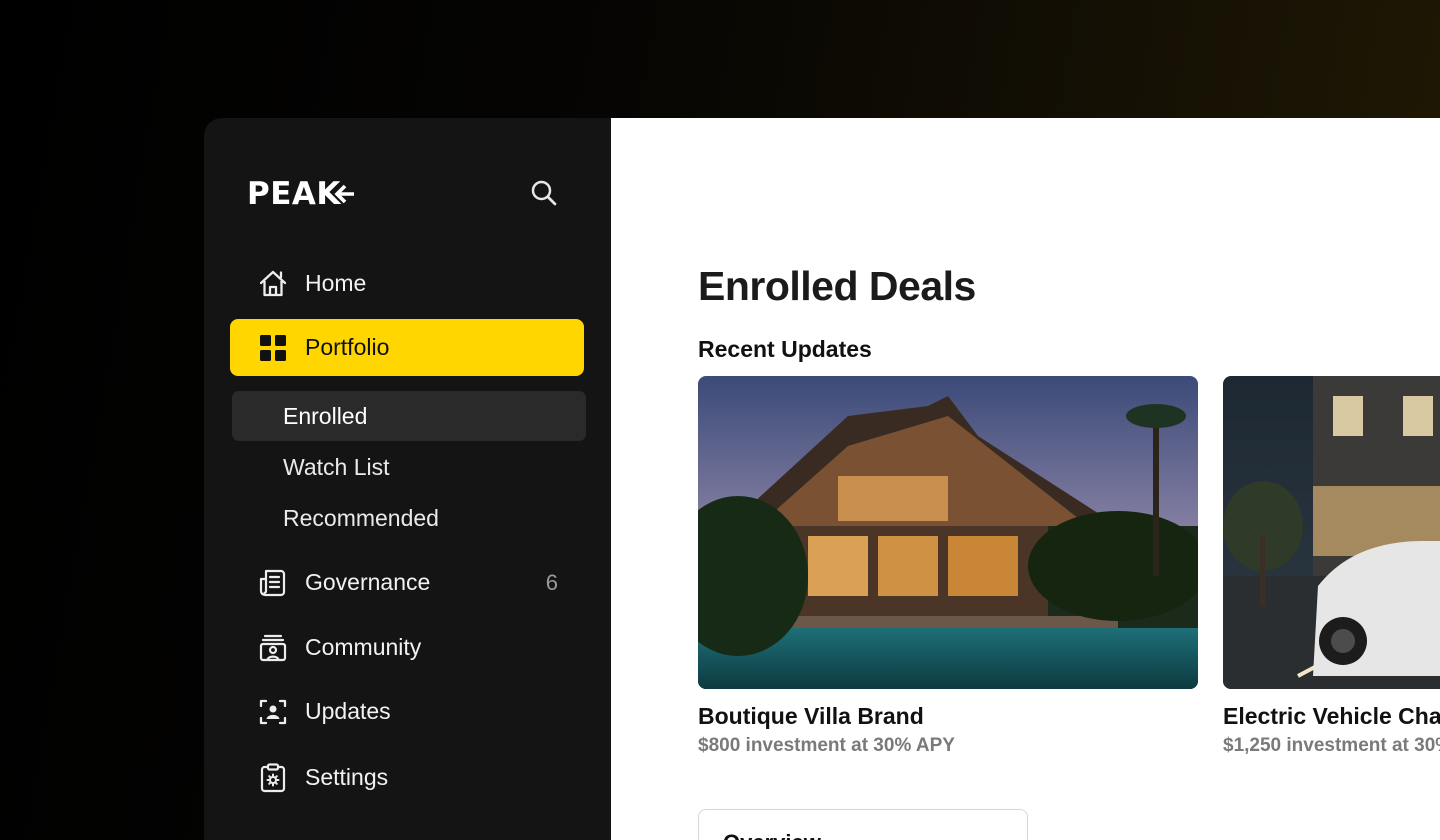 This screenshot has width=1440, height=840. I want to click on sidebar-item-portfolio: Portfolio, so click(407, 347).